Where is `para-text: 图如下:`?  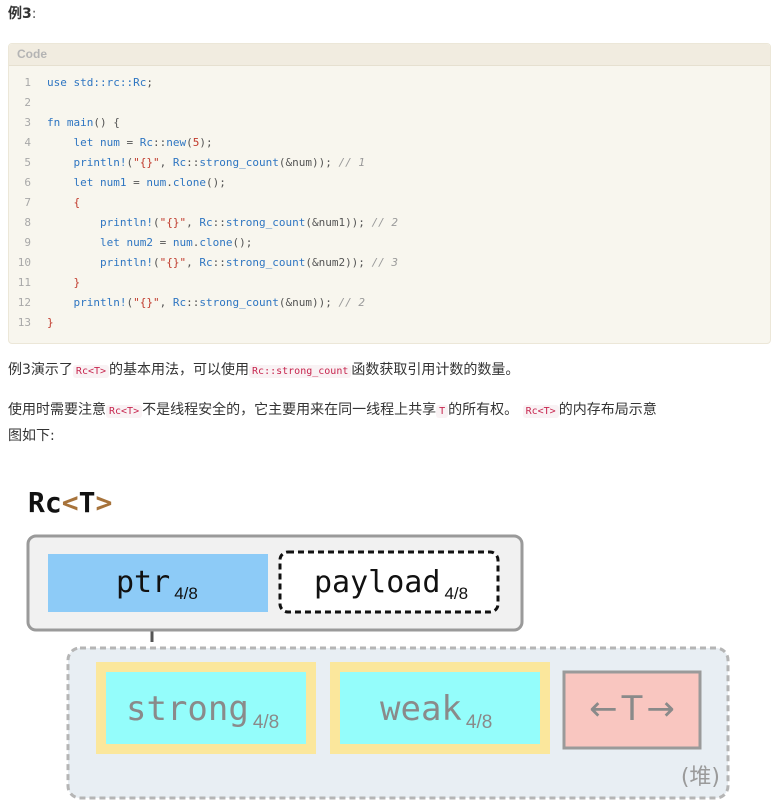 para-text: 图如下: is located at coordinates (31, 436).